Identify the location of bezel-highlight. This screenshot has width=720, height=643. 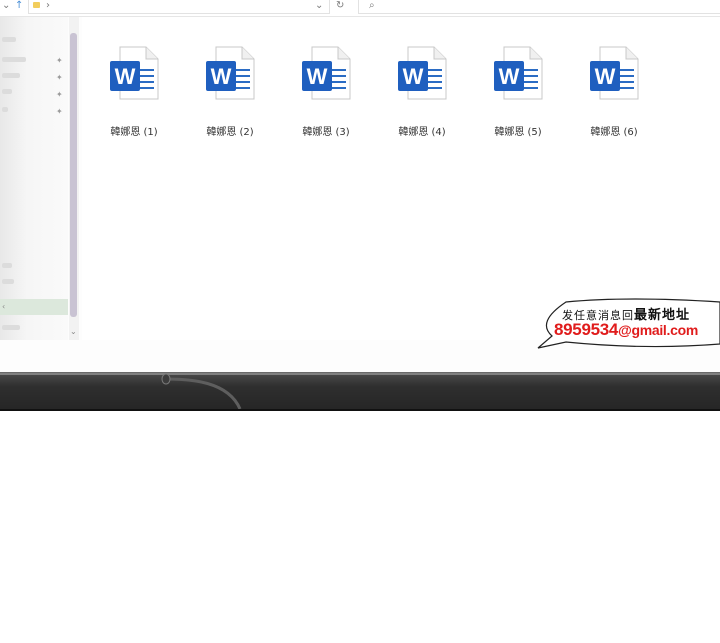
(360, 374).